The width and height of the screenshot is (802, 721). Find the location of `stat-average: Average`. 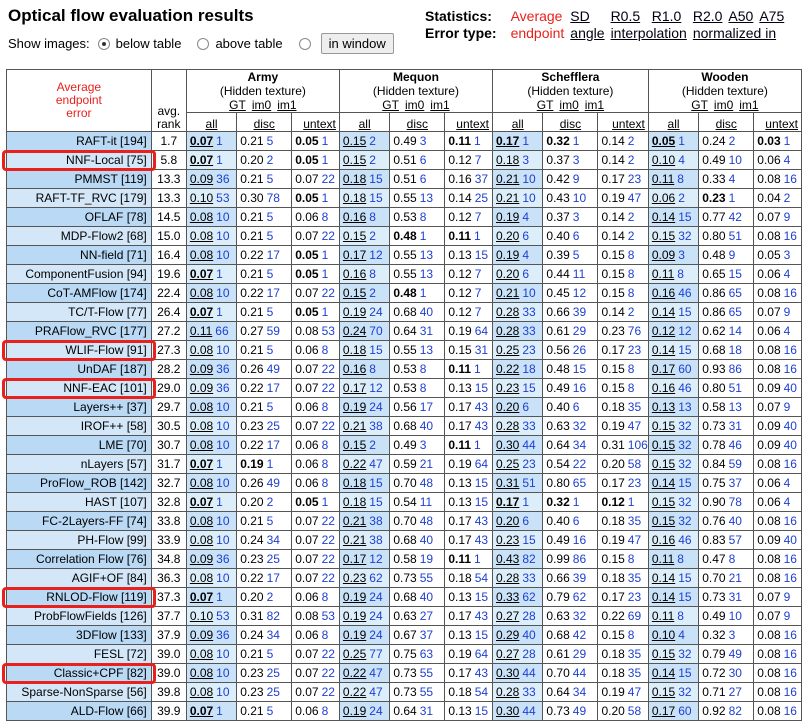

stat-average: Average is located at coordinates (541, 16).